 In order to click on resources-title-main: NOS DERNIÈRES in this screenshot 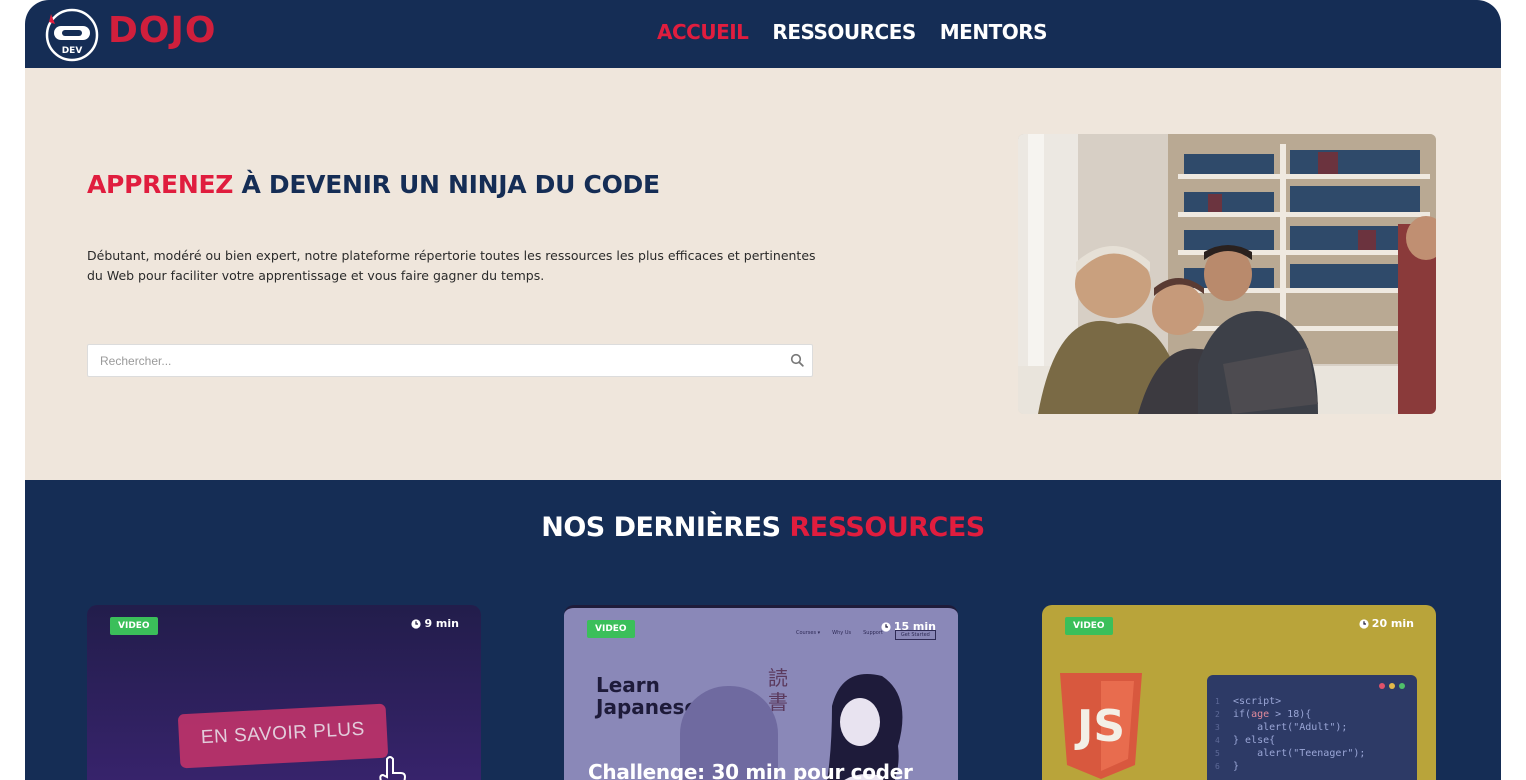, I will do `click(665, 527)`.